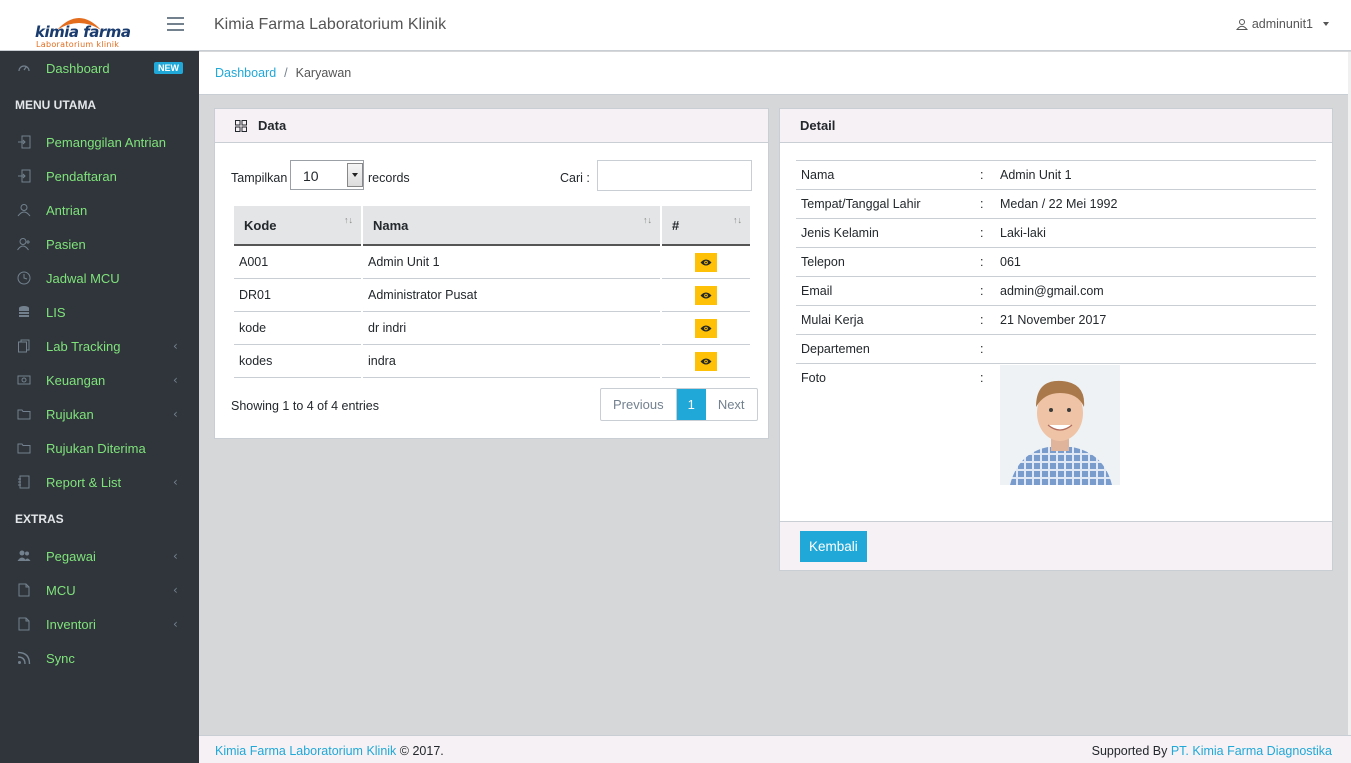 This screenshot has width=1351, height=763. What do you see at coordinates (99, 658) in the screenshot?
I see `sidebar-item-sync: Sync` at bounding box center [99, 658].